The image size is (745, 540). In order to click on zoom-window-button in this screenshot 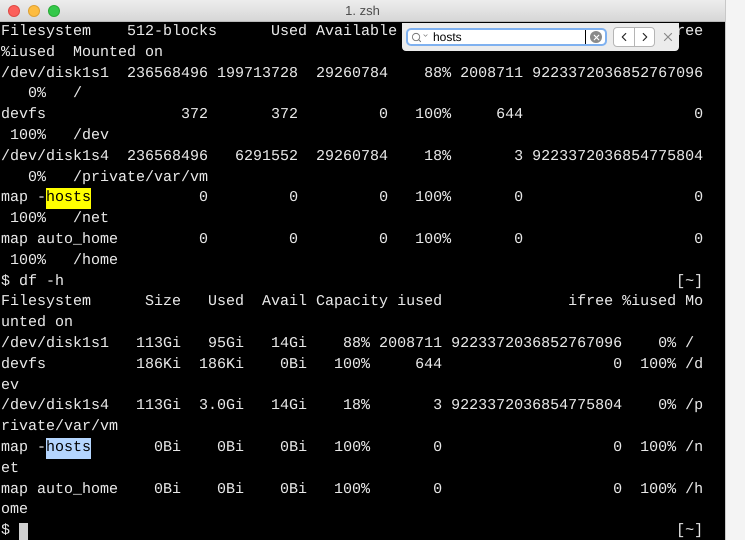, I will do `click(54, 11)`.